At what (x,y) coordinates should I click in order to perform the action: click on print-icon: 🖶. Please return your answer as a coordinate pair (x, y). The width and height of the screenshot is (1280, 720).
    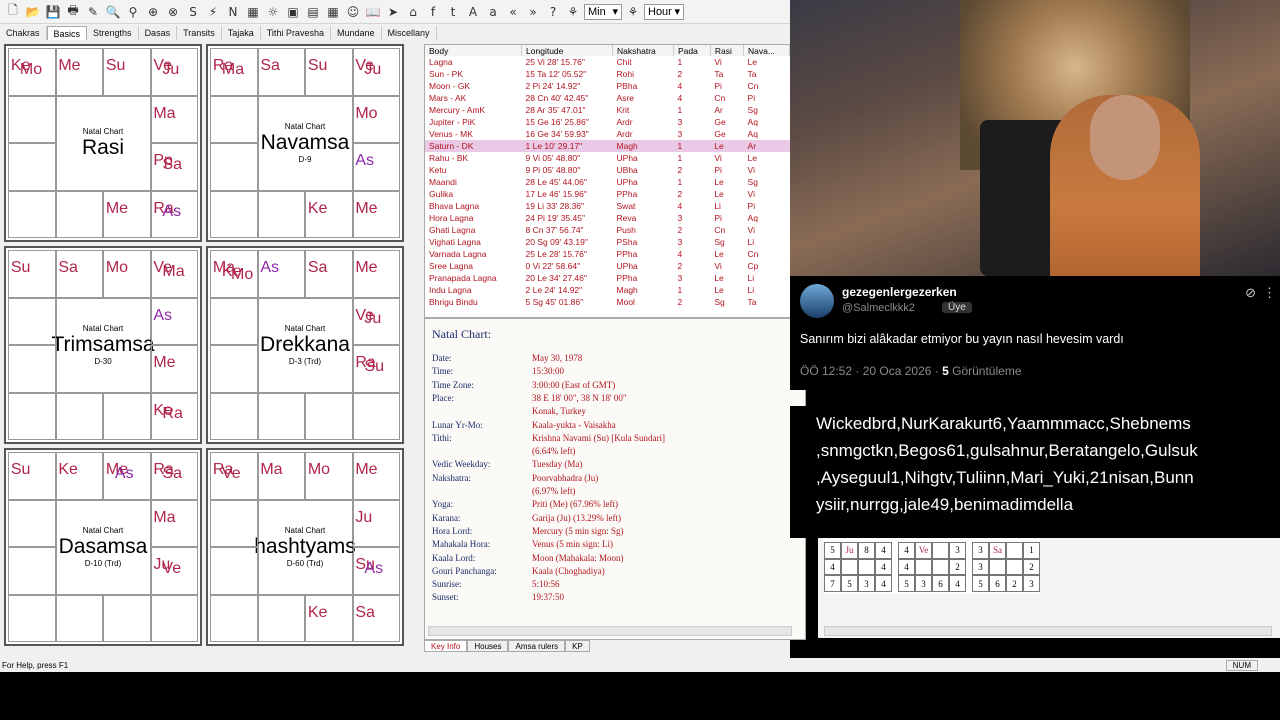
    Looking at the image, I should click on (73, 12).